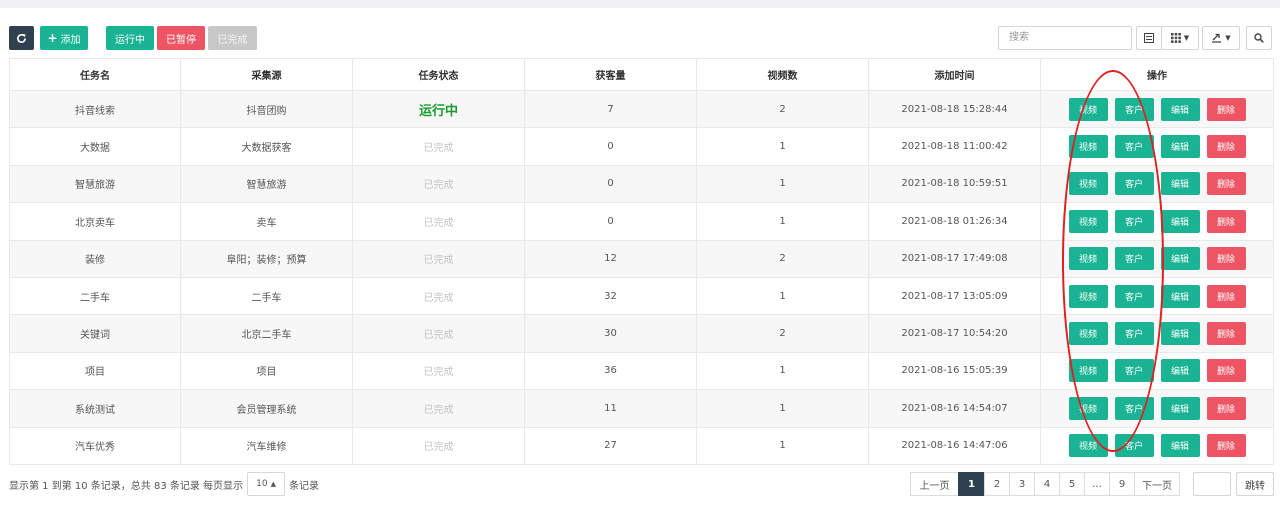  Describe the element at coordinates (1122, 484) in the screenshot. I see `page-9: 9` at that location.